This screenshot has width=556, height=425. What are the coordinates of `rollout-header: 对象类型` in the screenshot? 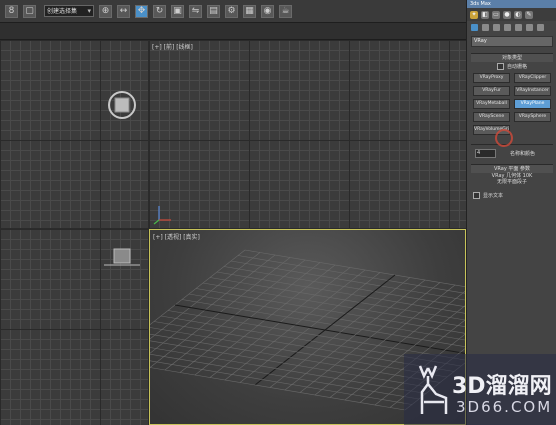 It's located at (512, 58).